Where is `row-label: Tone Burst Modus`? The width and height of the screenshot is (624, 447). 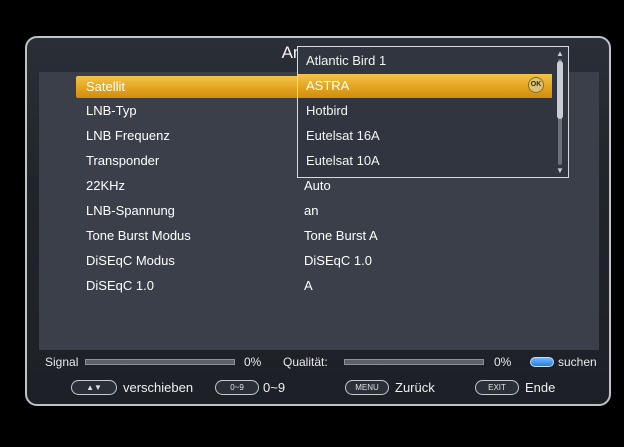
row-label: Tone Burst Modus is located at coordinates (138, 235).